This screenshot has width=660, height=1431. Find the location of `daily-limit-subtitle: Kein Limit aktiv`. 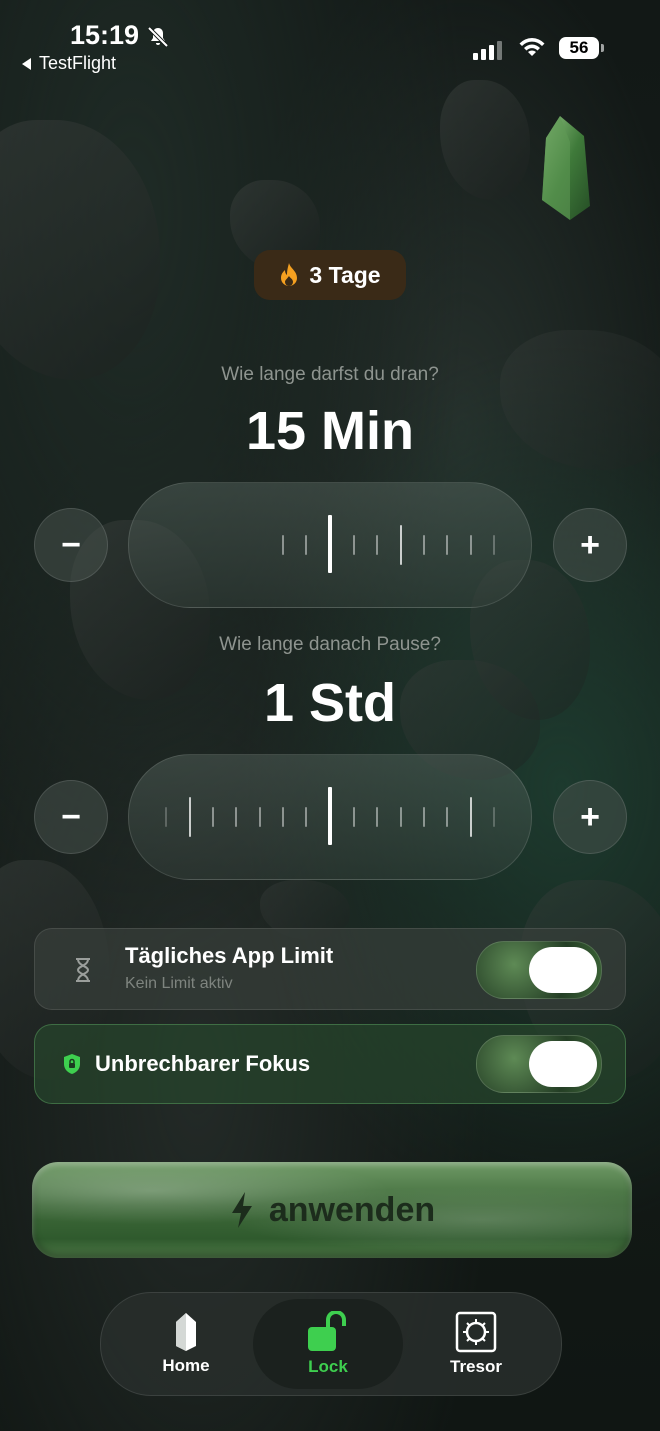

daily-limit-subtitle: Kein Limit aktiv is located at coordinates (179, 983).